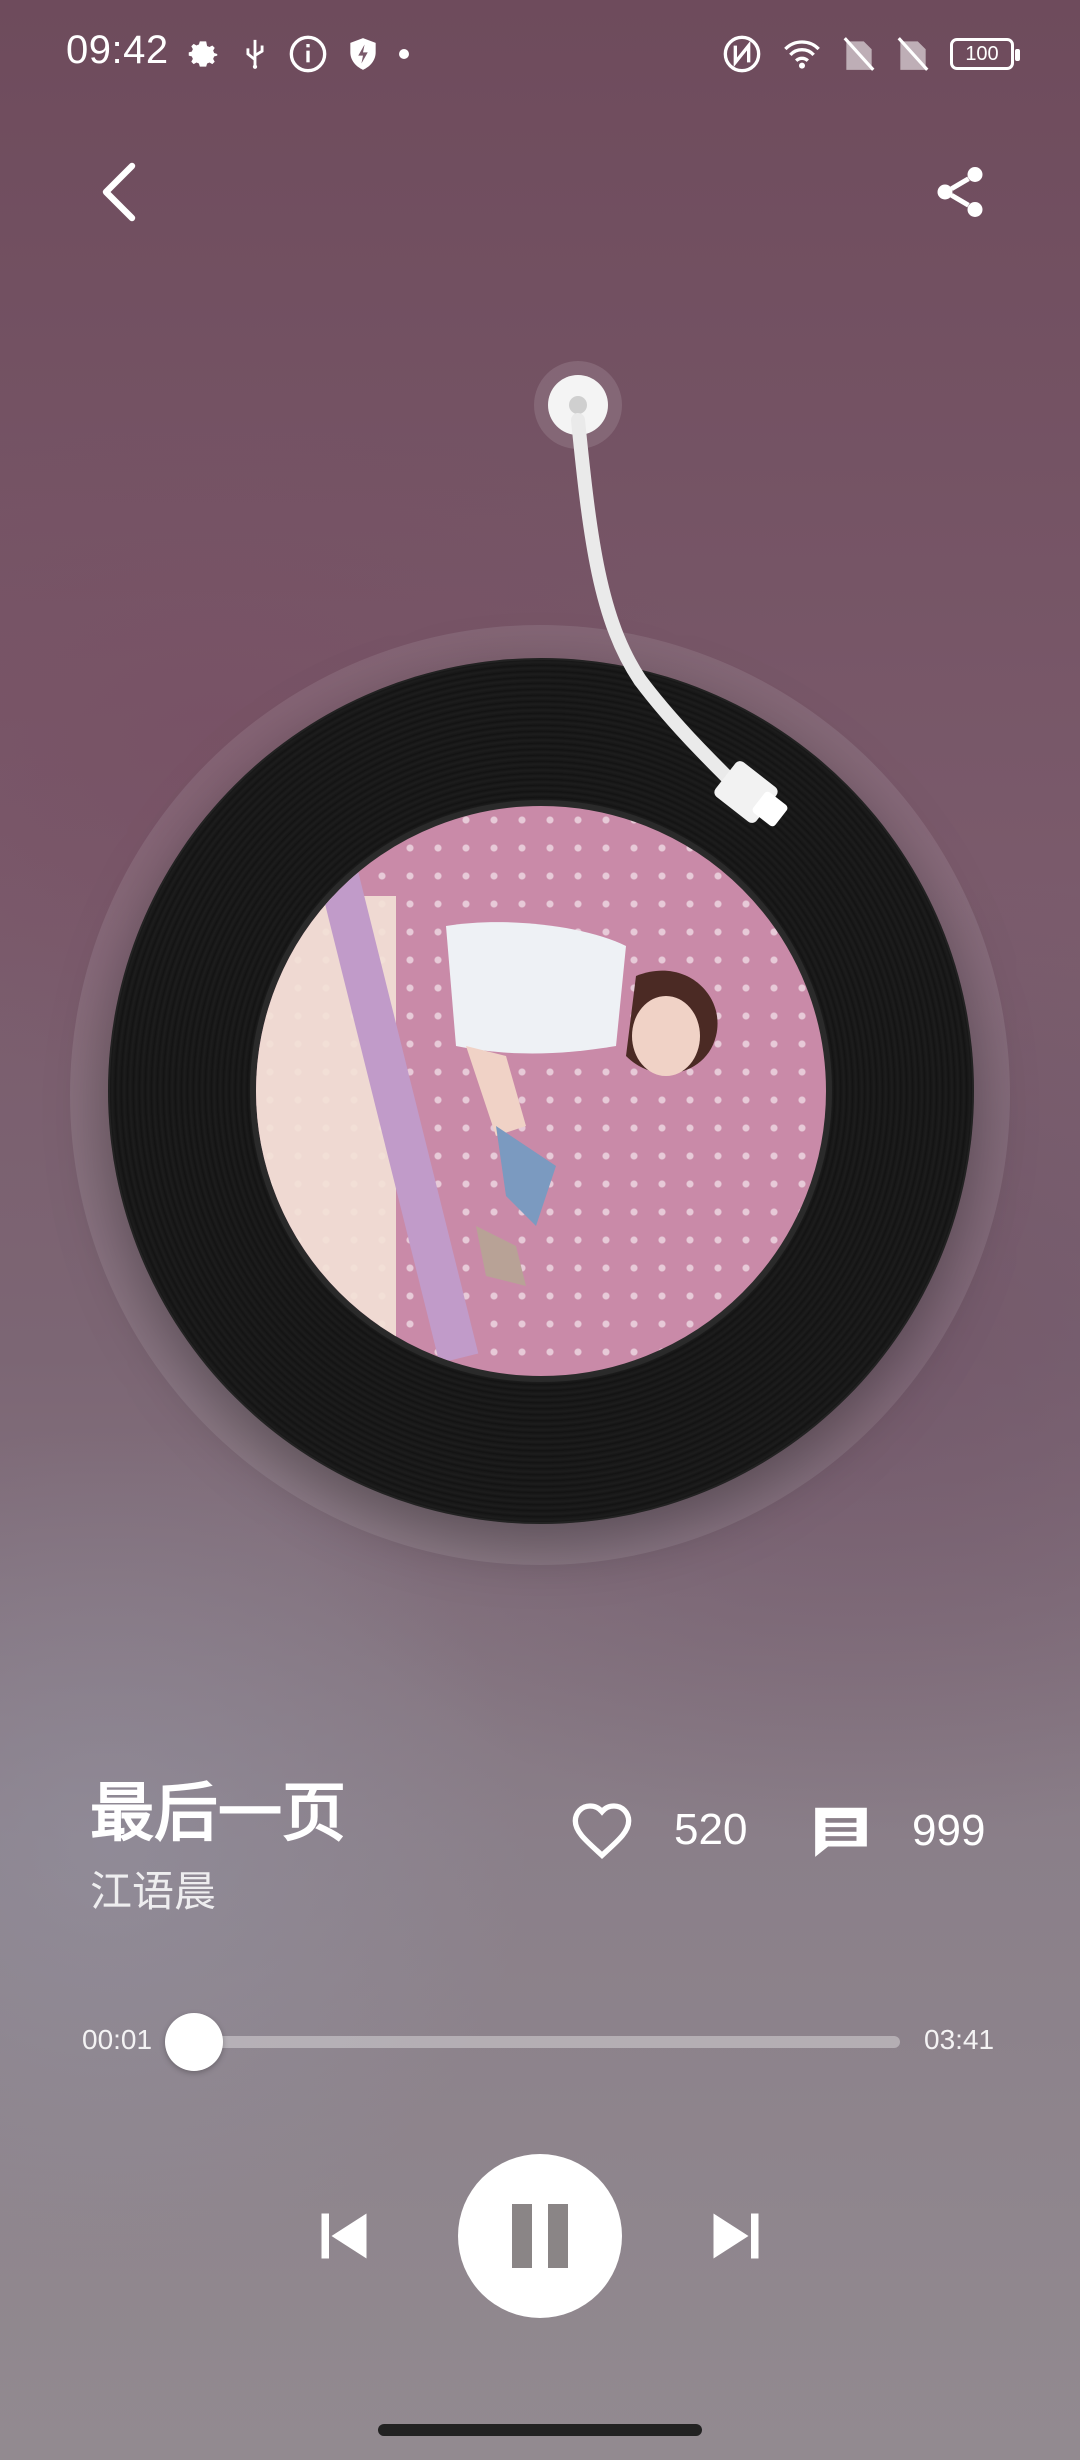 This screenshot has width=1080, height=2460. I want to click on tonearm, so click(661, 594).